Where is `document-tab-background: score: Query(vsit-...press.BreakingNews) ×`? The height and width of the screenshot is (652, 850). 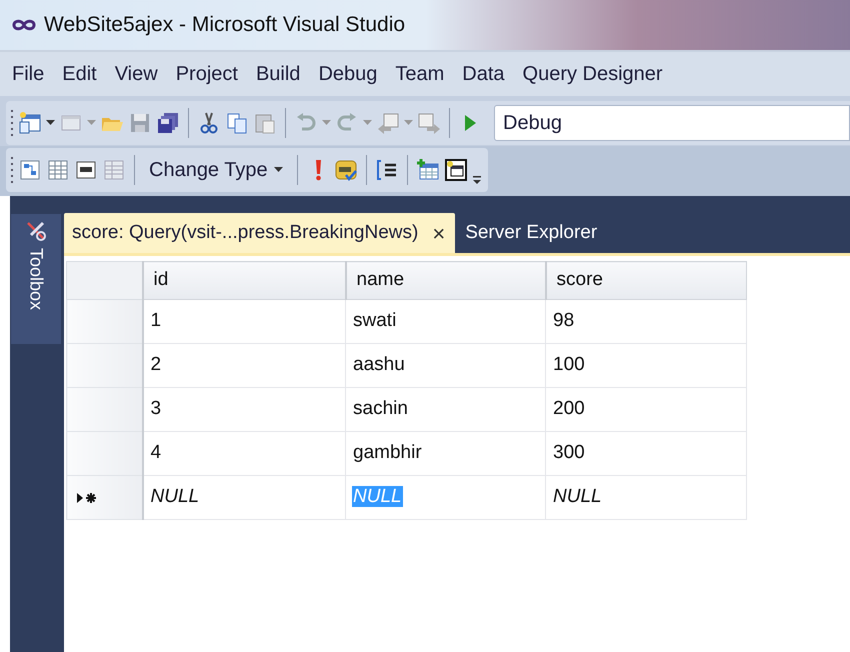
document-tab-background: score: Query(vsit-...press.BreakingNews) × is located at coordinates (260, 233).